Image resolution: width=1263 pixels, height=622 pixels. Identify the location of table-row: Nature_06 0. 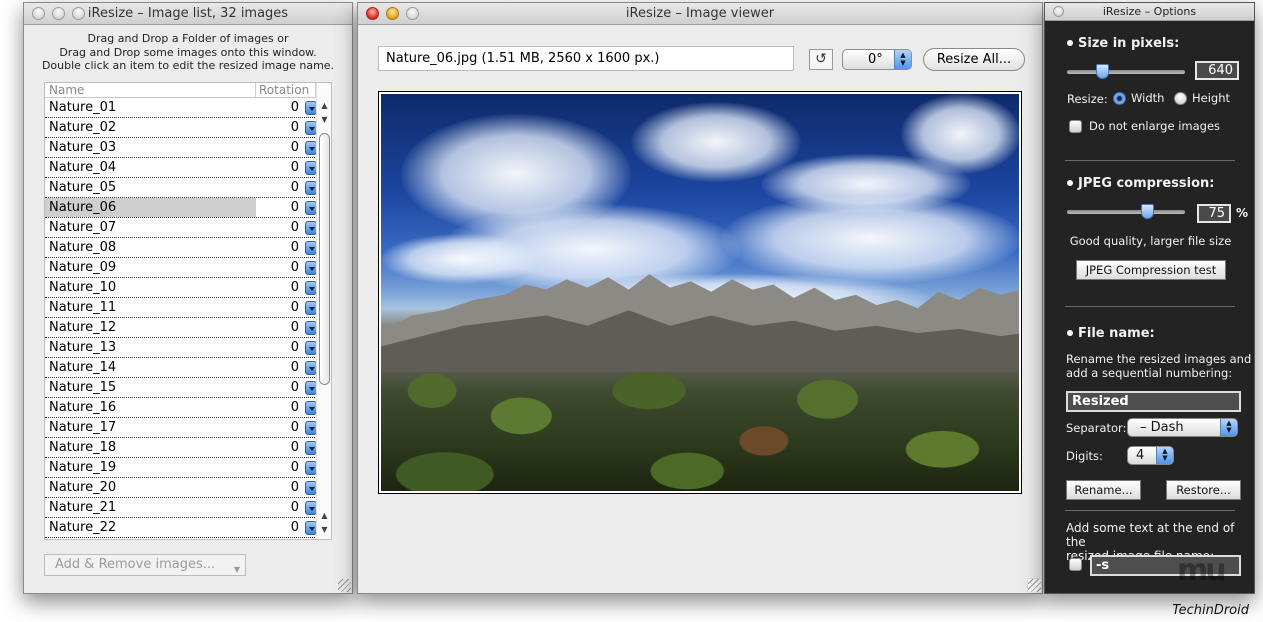
(188, 208).